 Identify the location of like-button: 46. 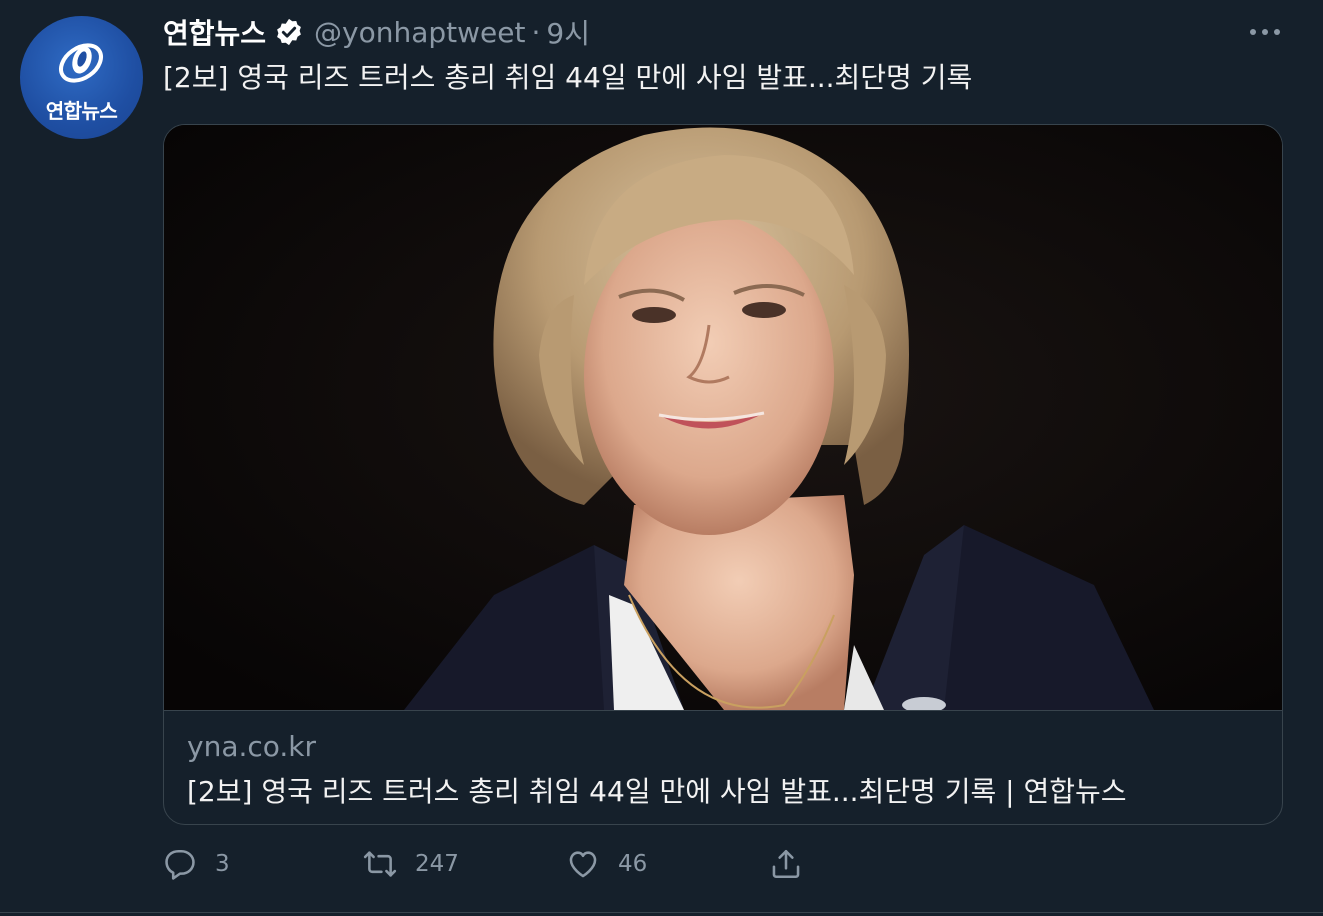
(606, 864).